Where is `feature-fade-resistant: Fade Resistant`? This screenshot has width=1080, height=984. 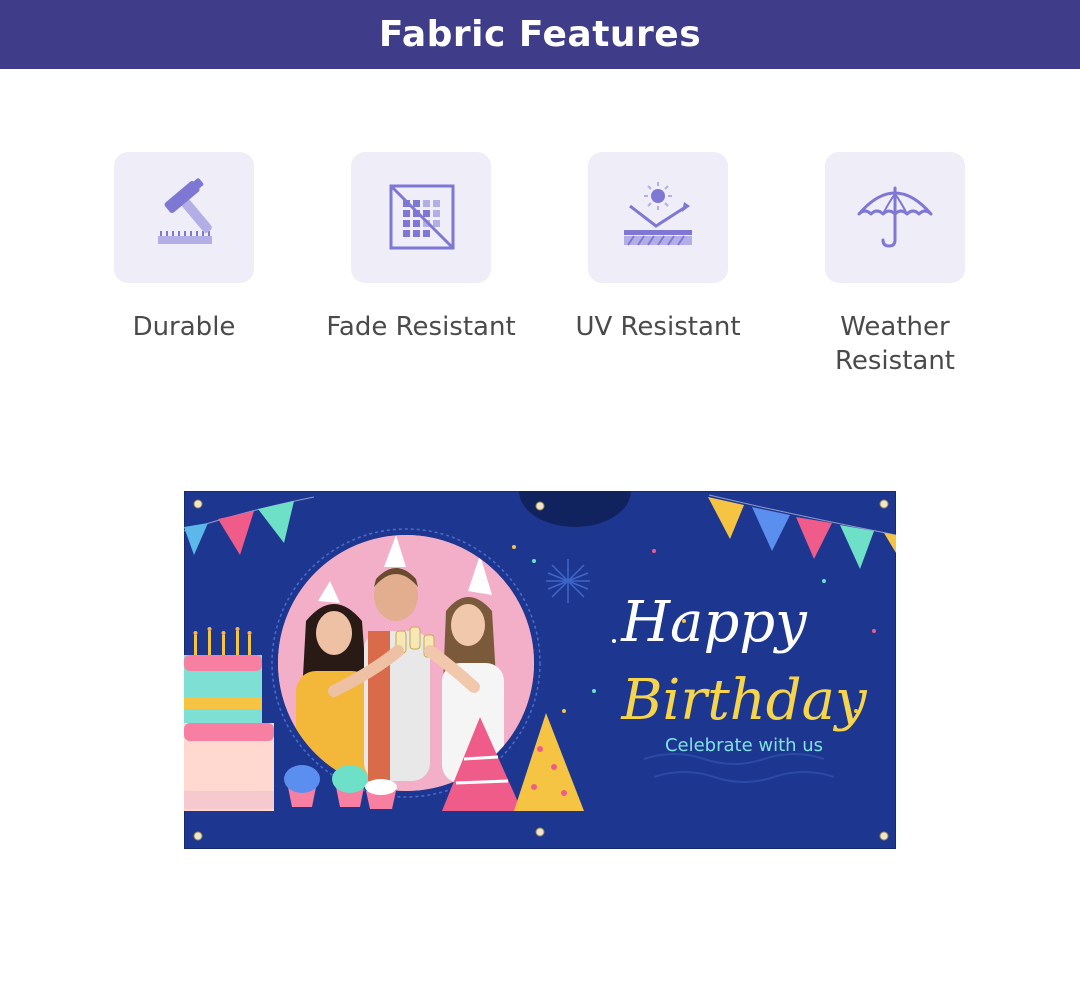 feature-fade-resistant: Fade Resistant is located at coordinates (421, 248).